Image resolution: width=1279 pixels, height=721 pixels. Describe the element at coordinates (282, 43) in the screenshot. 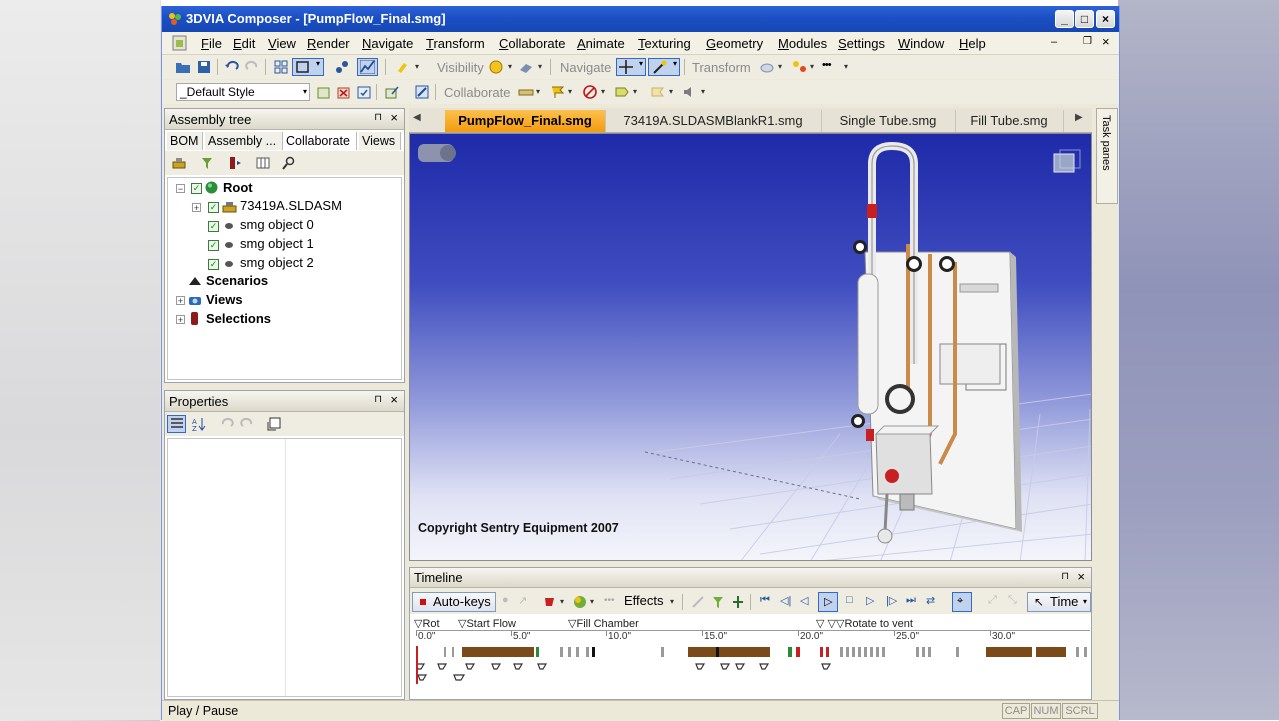

I see `menu-view: View` at that location.